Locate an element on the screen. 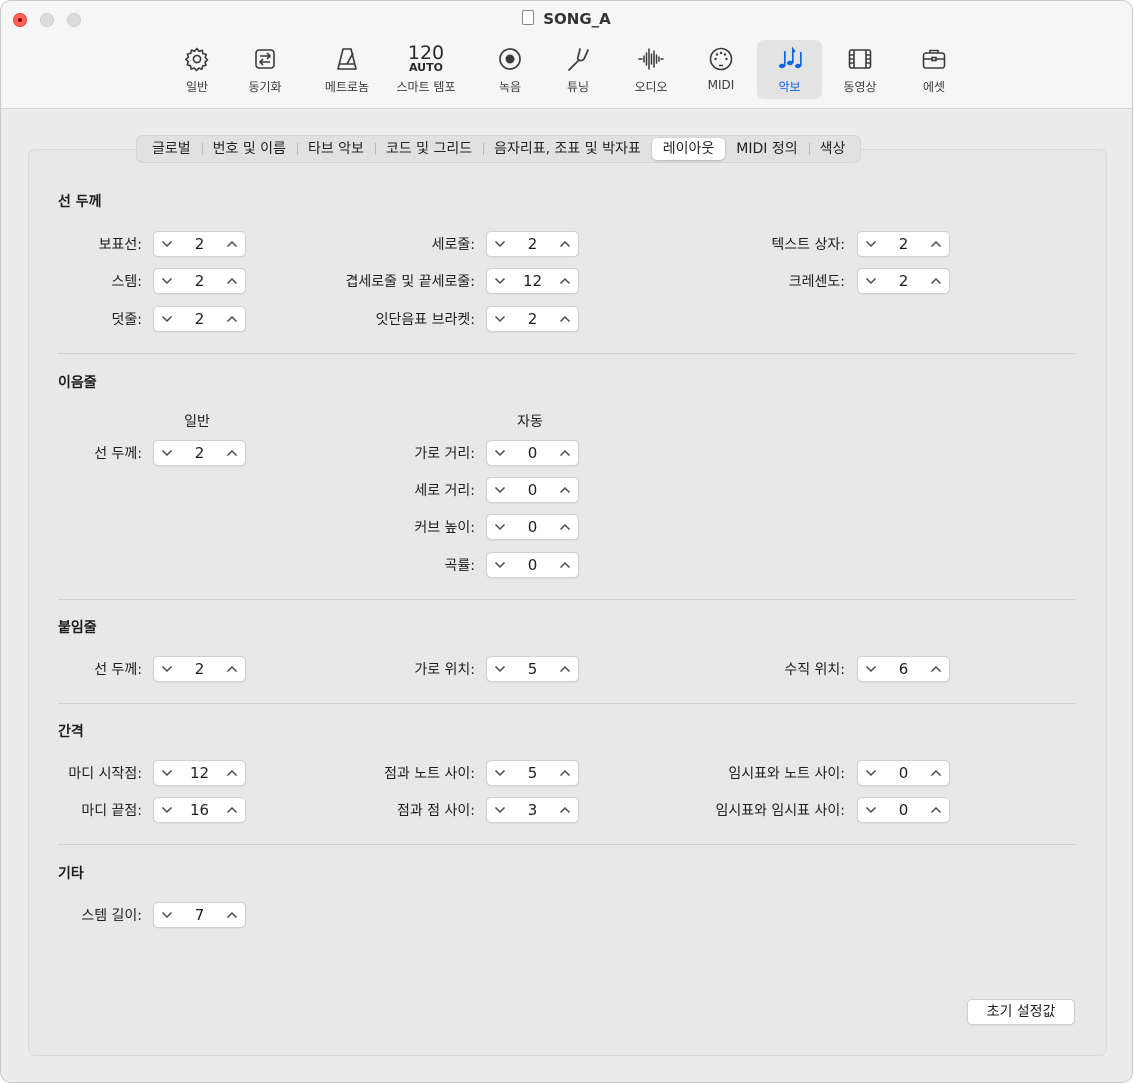 The image size is (1133, 1083). toolbar-item-audio: 오디오 is located at coordinates (651, 69).